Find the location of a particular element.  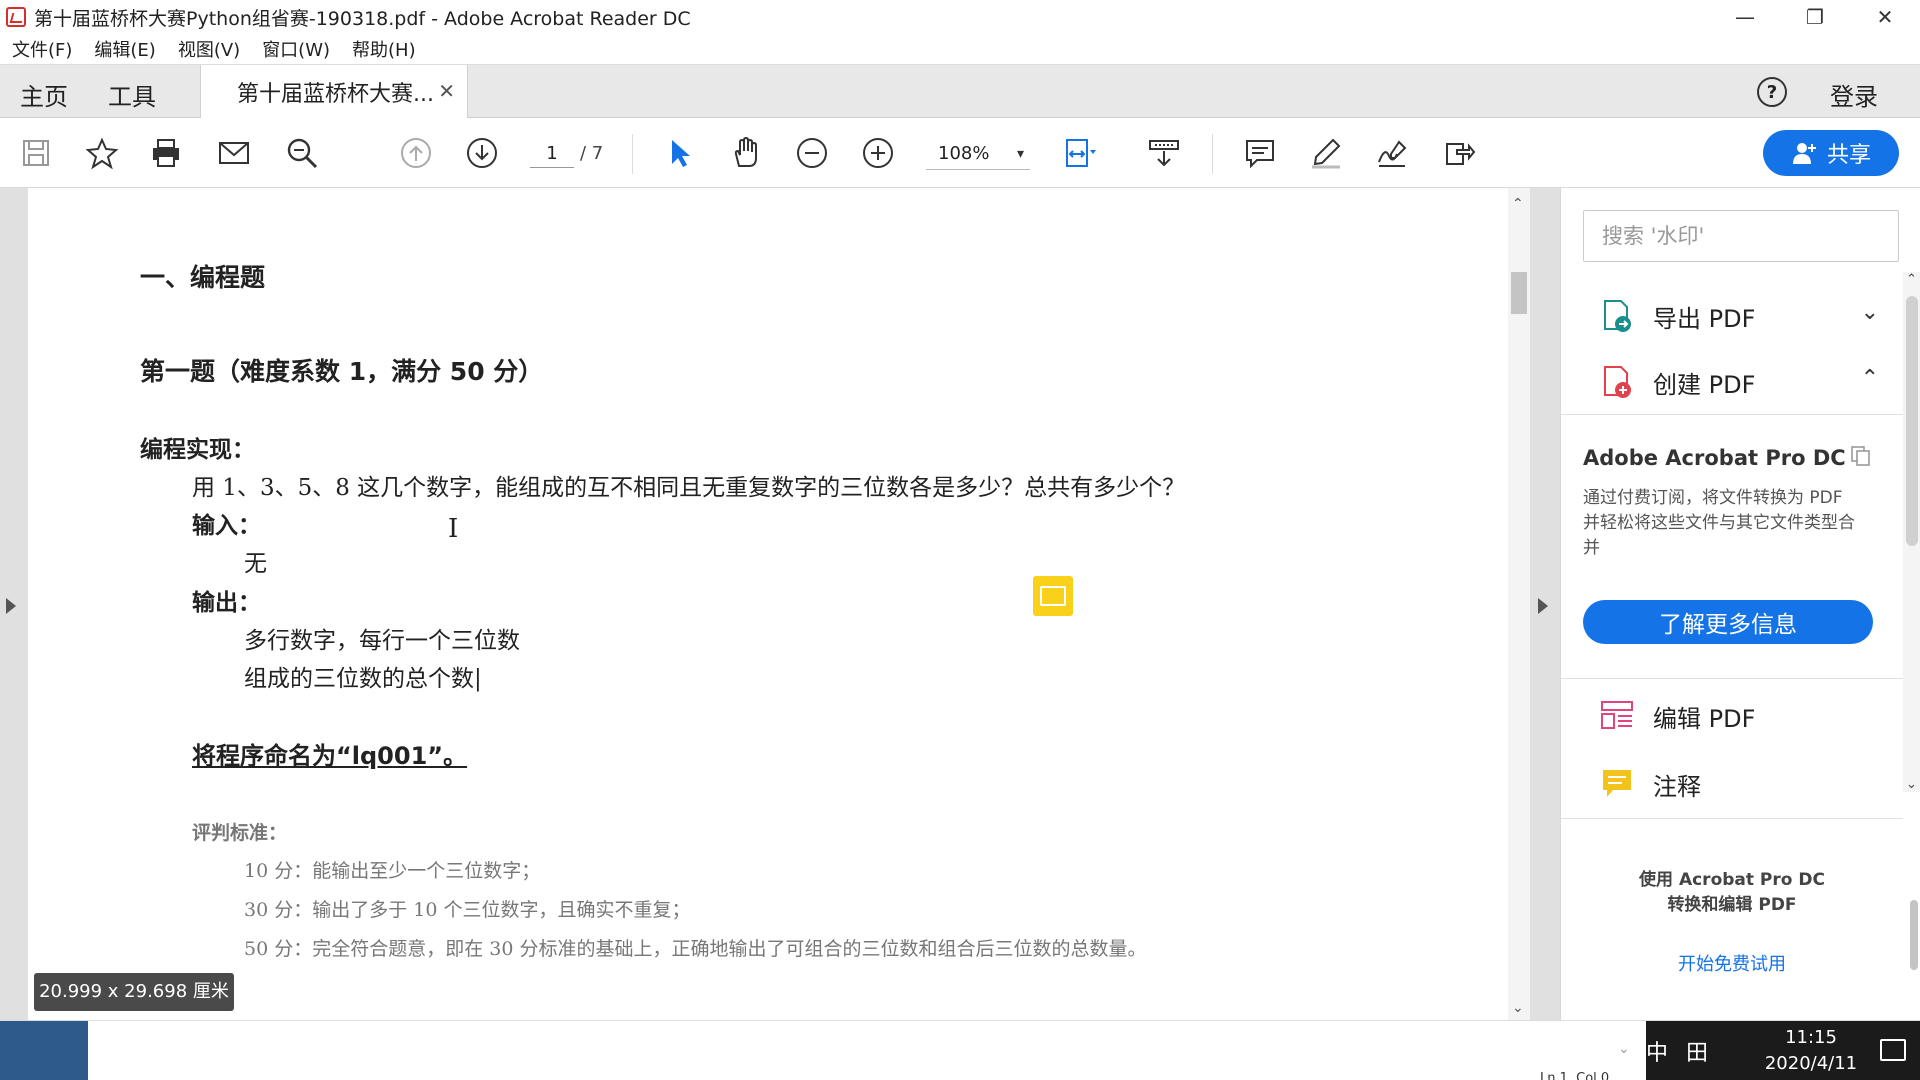

prev-page-icon is located at coordinates (416, 153).